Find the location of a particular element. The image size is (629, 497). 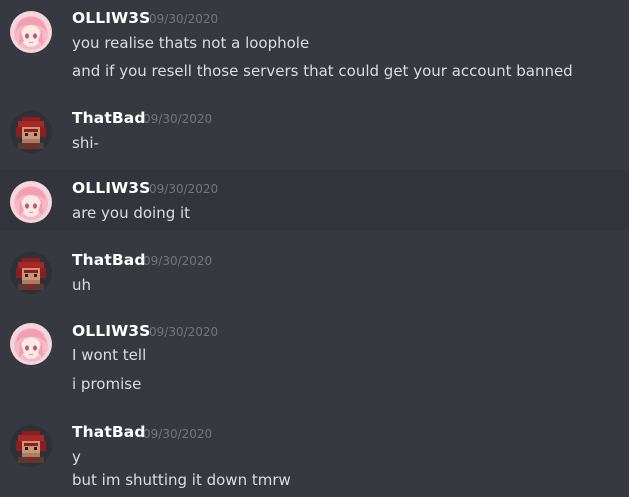

message-text: but im shutting it down tmrw is located at coordinates (181, 480).